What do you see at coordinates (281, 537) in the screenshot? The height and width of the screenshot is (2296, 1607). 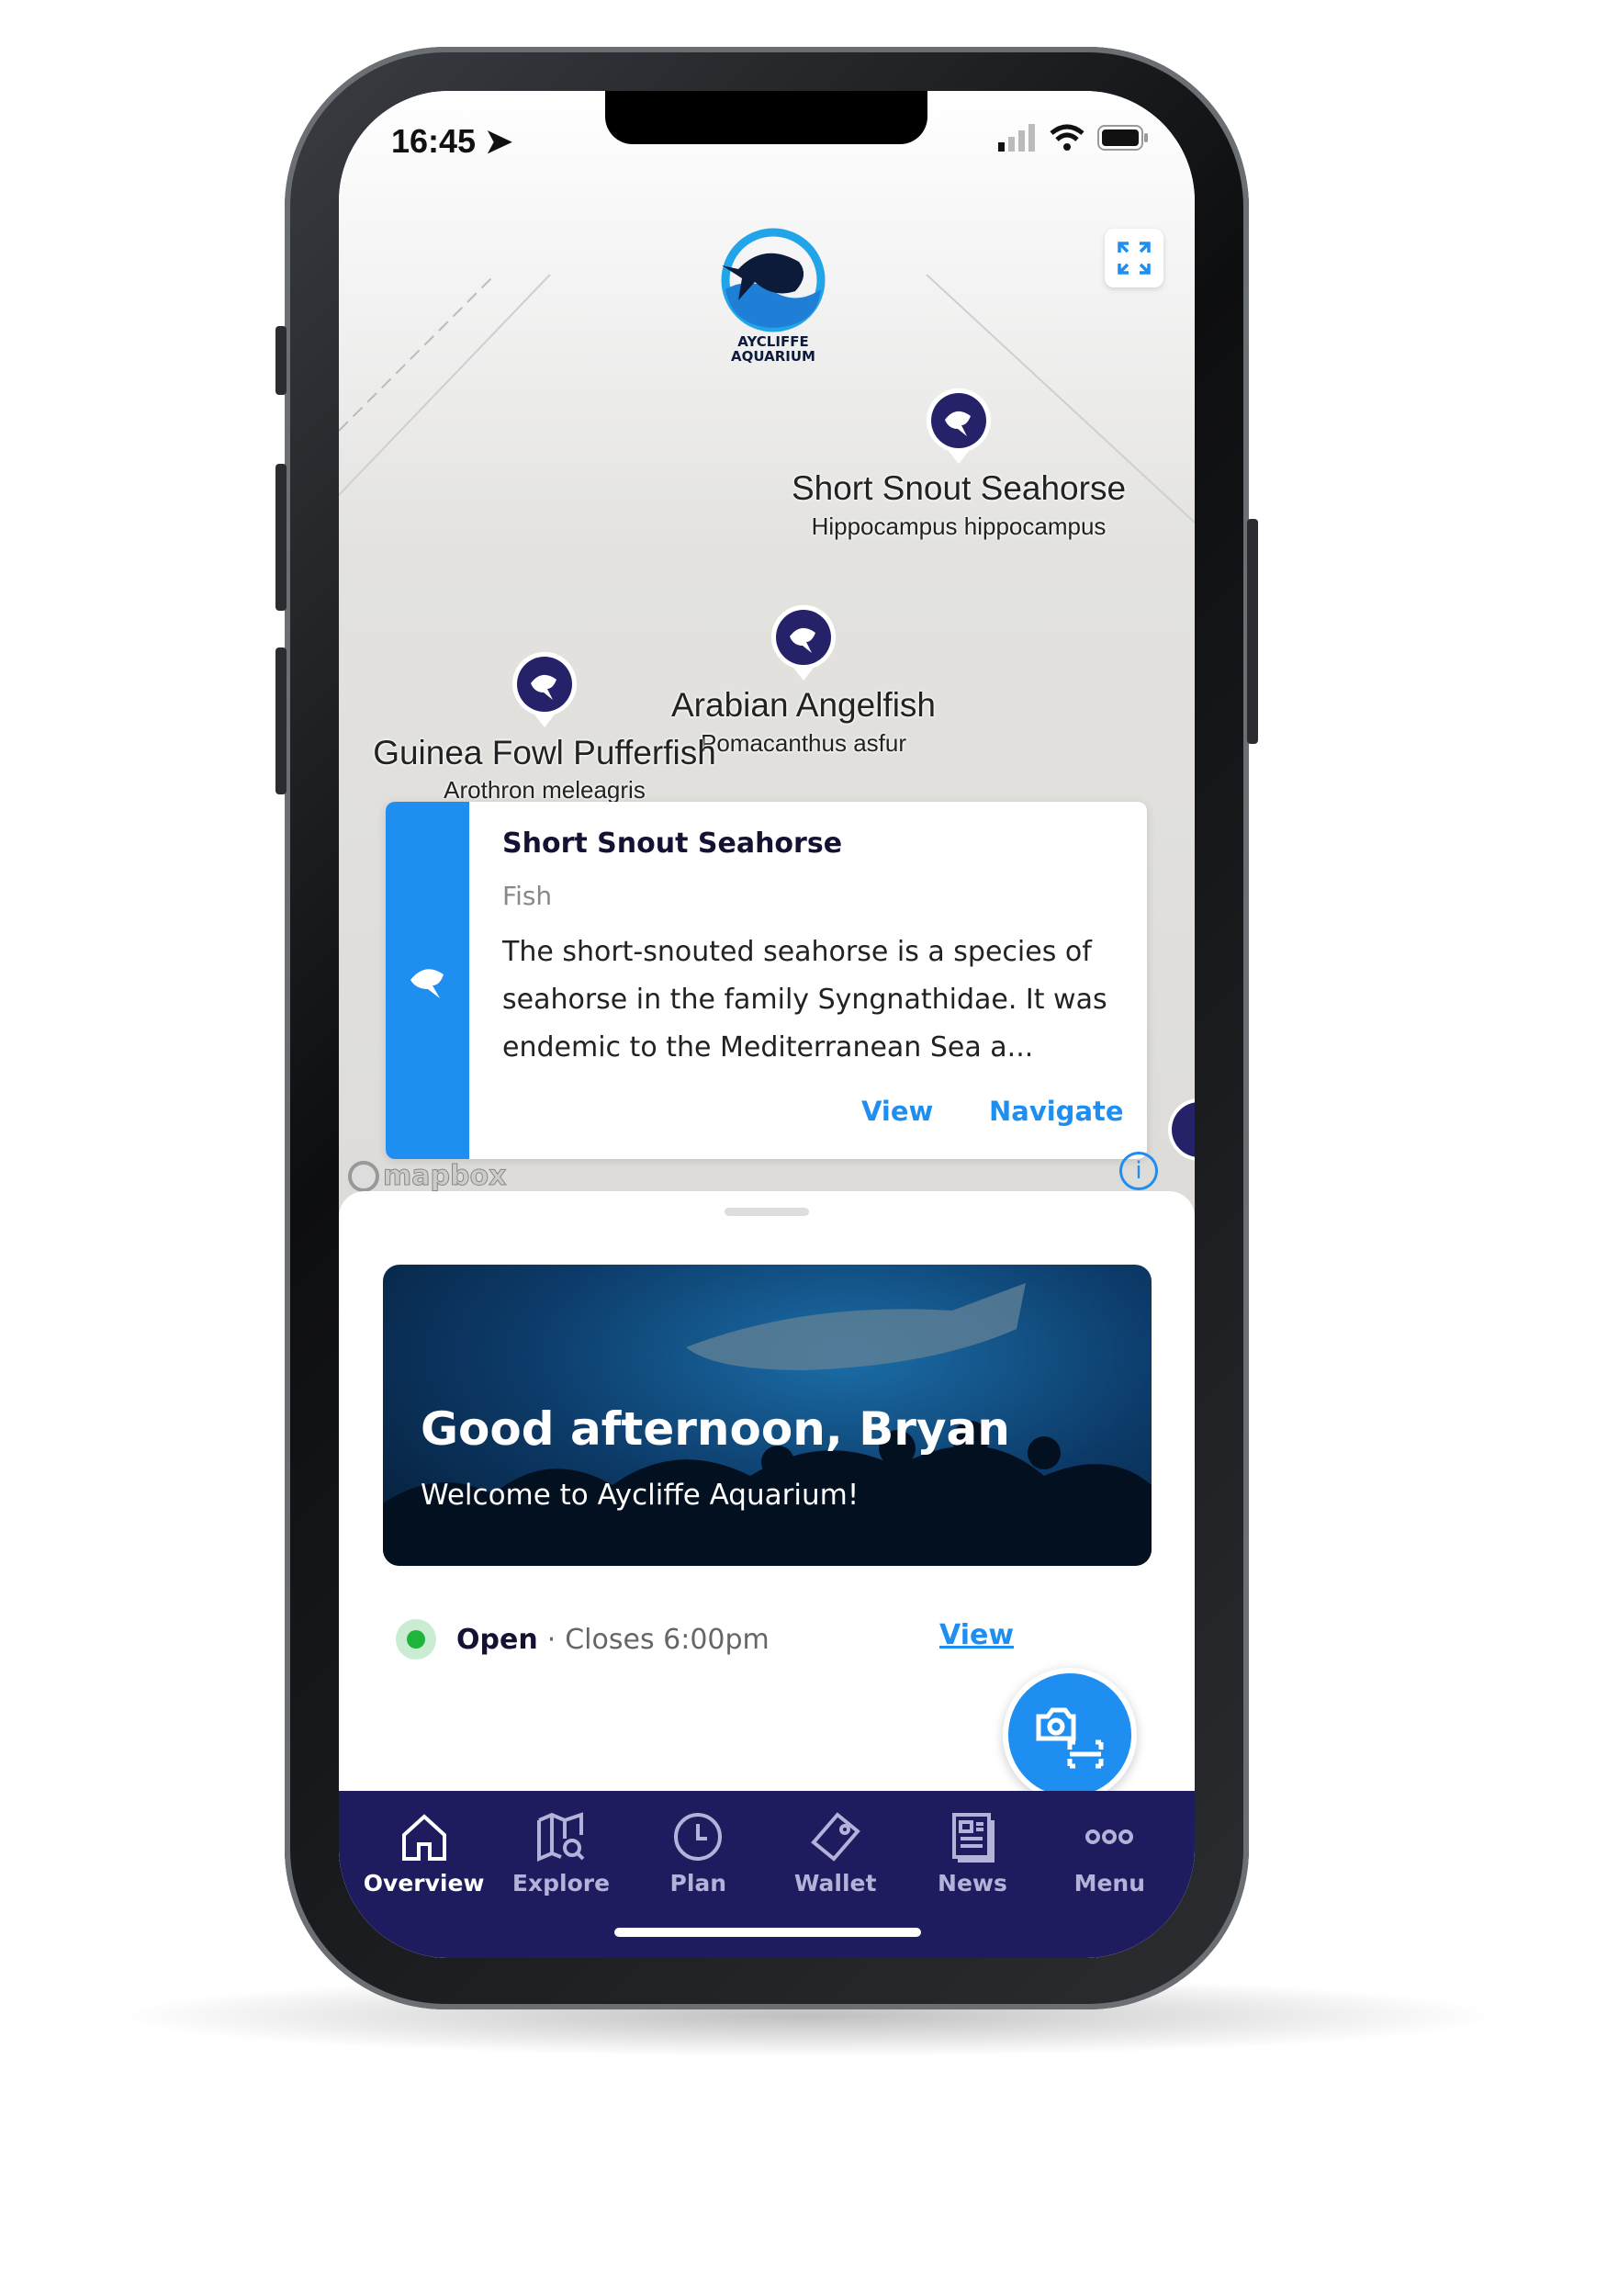 I see `volume-up-button` at bounding box center [281, 537].